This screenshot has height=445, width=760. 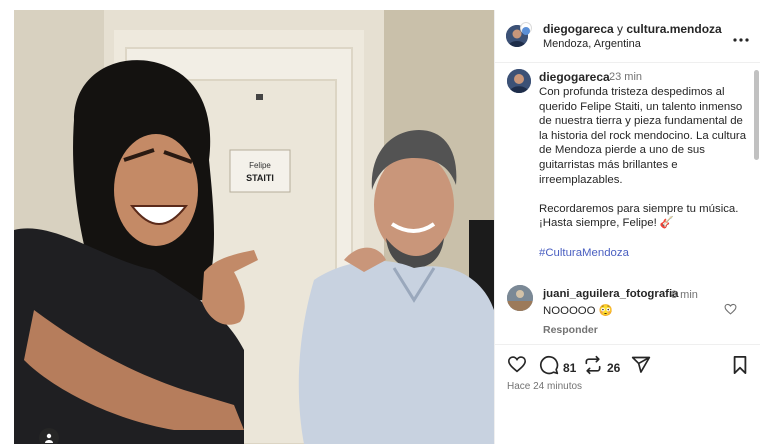 What do you see at coordinates (520, 298) in the screenshot?
I see `comment-avatar` at bounding box center [520, 298].